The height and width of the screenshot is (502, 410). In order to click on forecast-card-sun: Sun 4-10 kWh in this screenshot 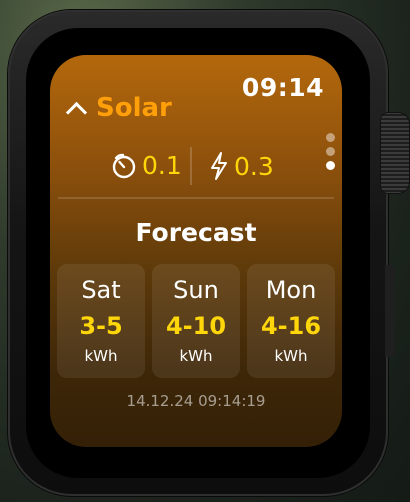, I will do `click(196, 321)`.